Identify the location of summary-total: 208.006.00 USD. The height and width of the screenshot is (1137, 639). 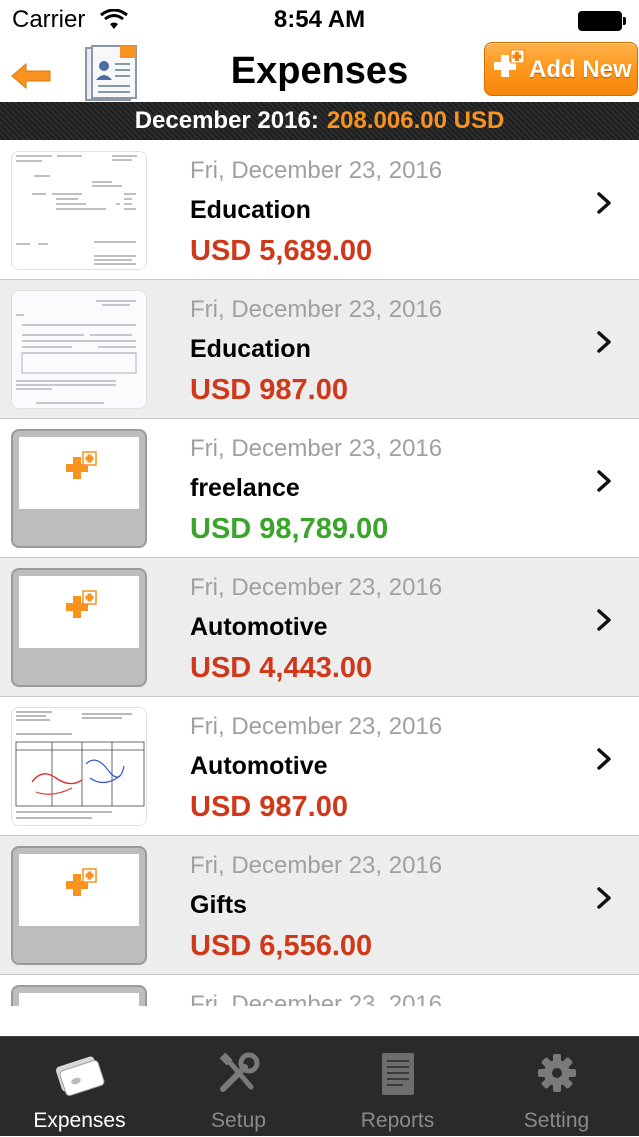
(415, 120).